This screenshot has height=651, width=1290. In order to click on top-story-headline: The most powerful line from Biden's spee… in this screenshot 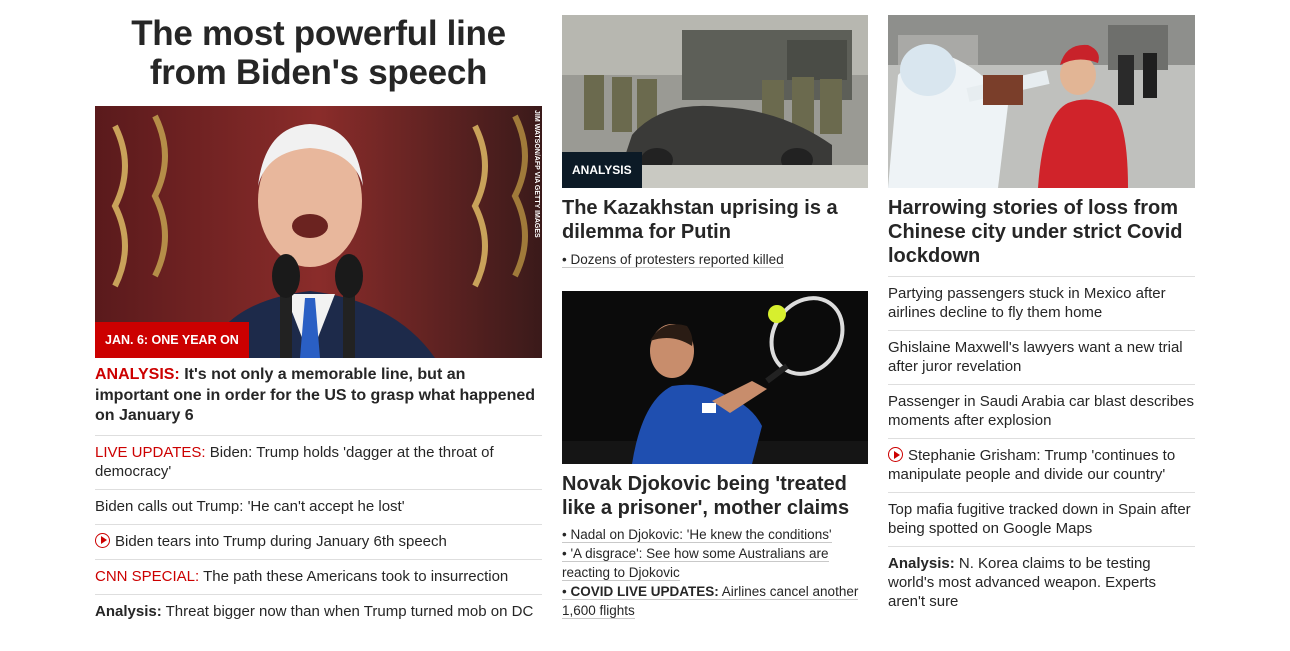, I will do `click(318, 53)`.